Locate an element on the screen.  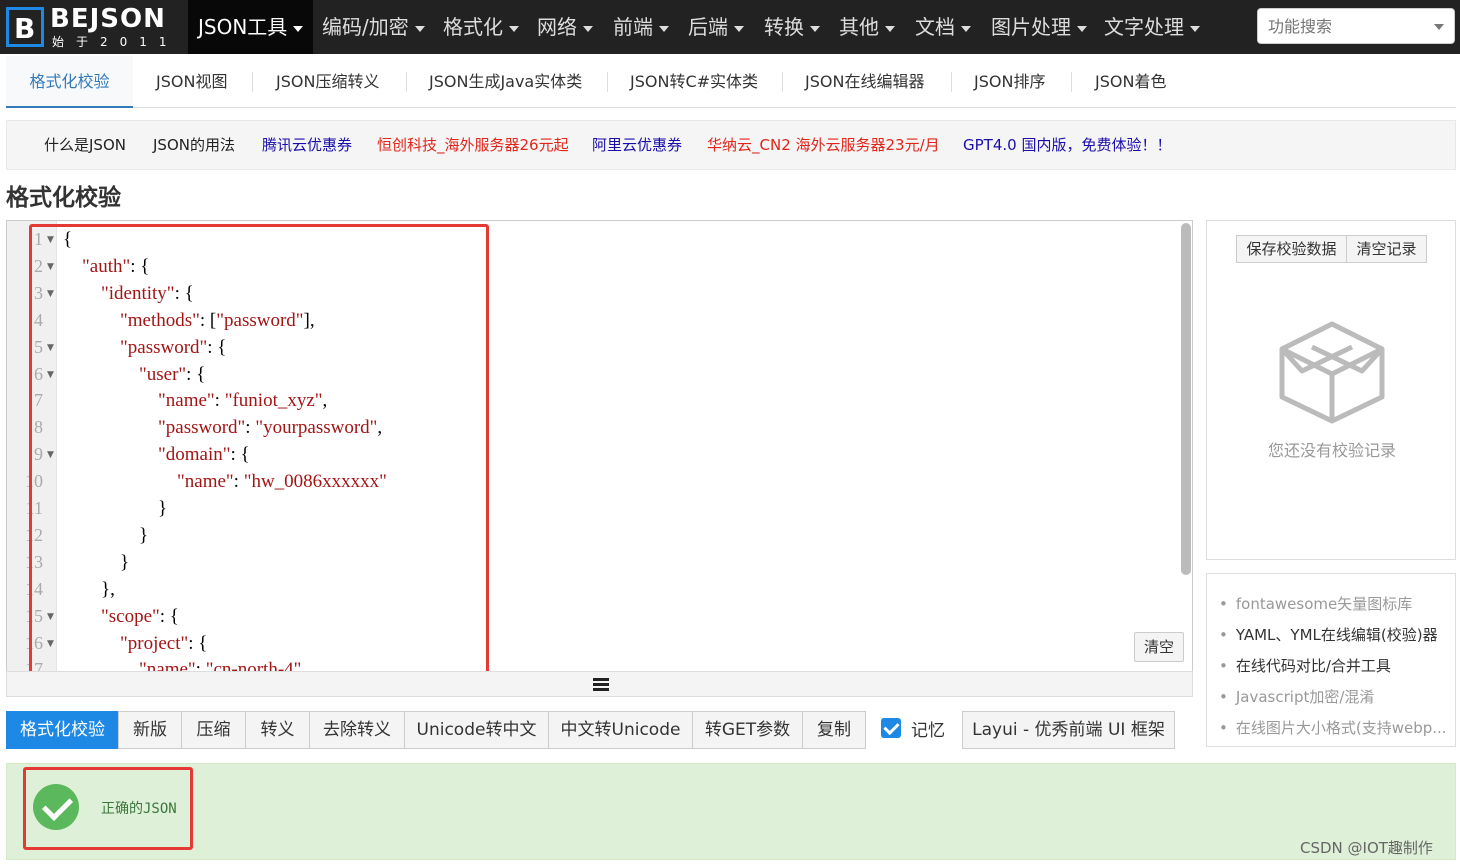
empty-history-text: 您还没有校验记录 is located at coordinates (1331, 450).